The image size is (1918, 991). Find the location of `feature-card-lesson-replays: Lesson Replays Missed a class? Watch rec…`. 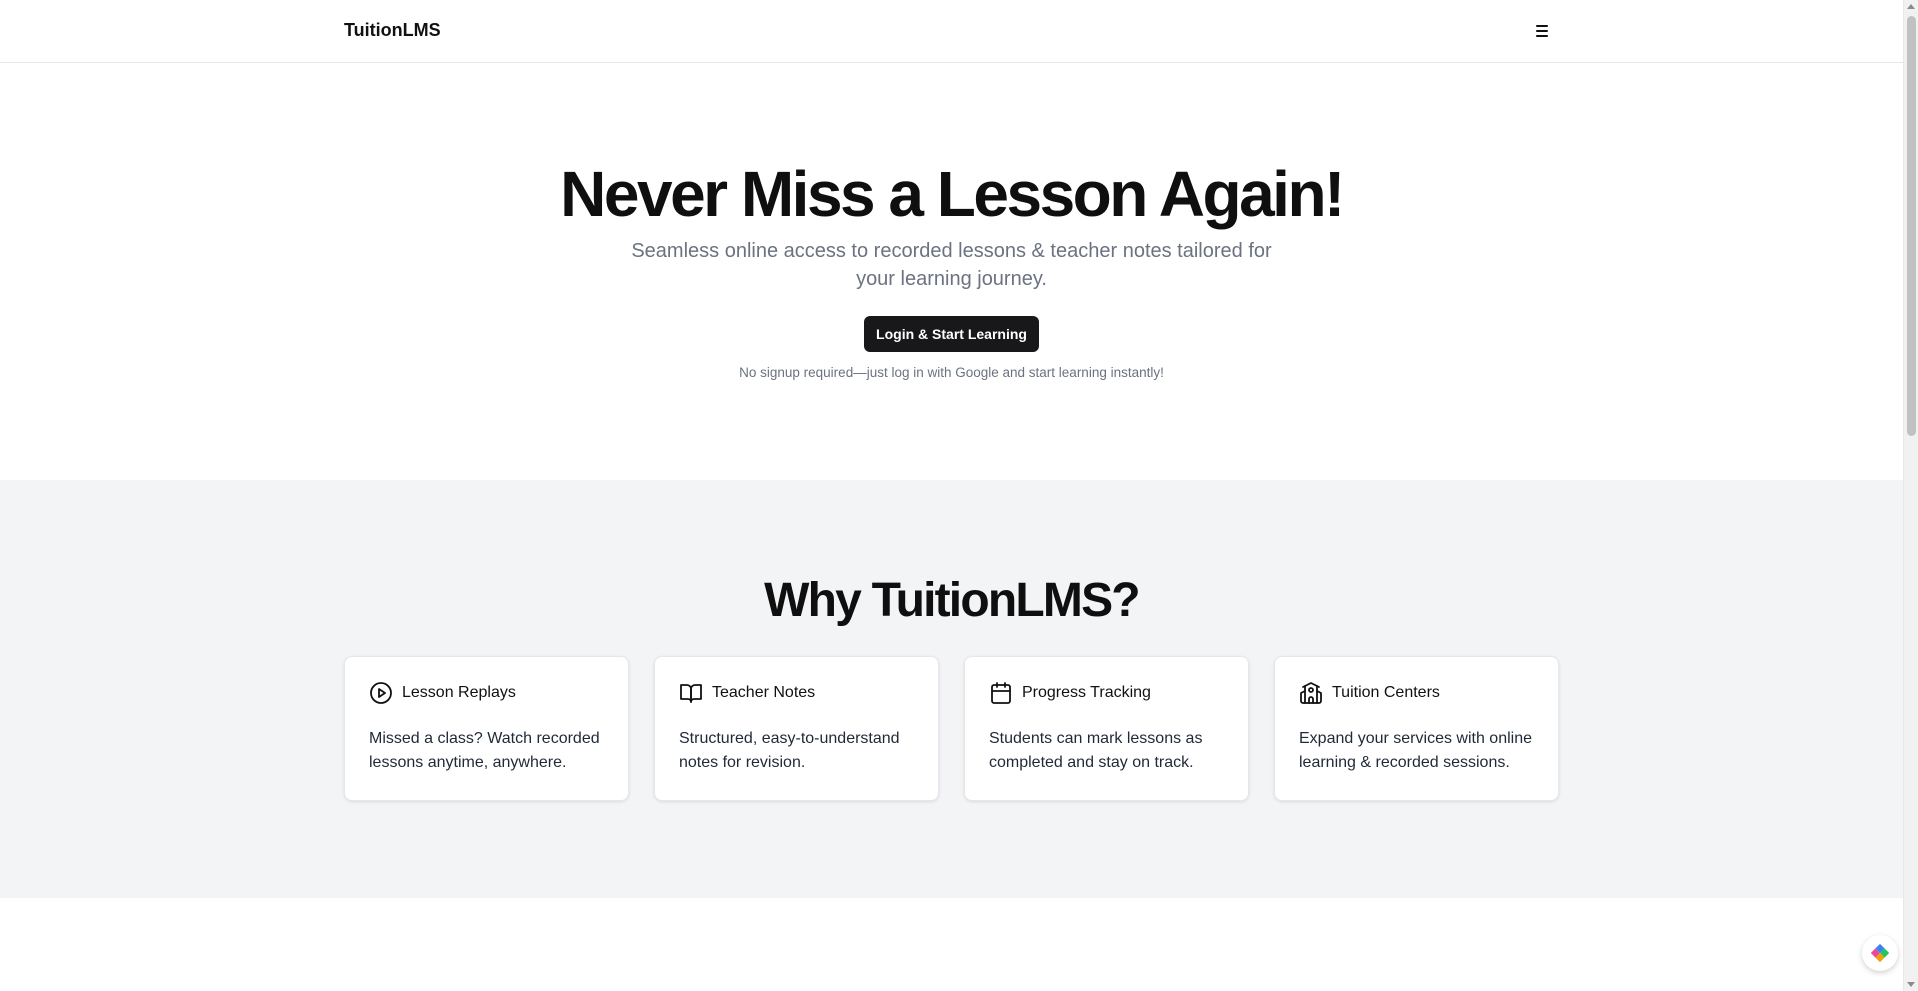

feature-card-lesson-replays: Lesson Replays Missed a class? Watch rec… is located at coordinates (486, 728).